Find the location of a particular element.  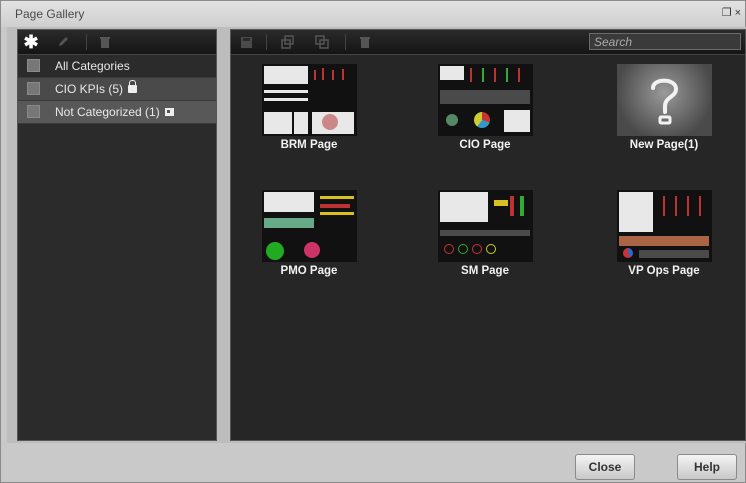

page-label: New Page(1) is located at coordinates (664, 145).